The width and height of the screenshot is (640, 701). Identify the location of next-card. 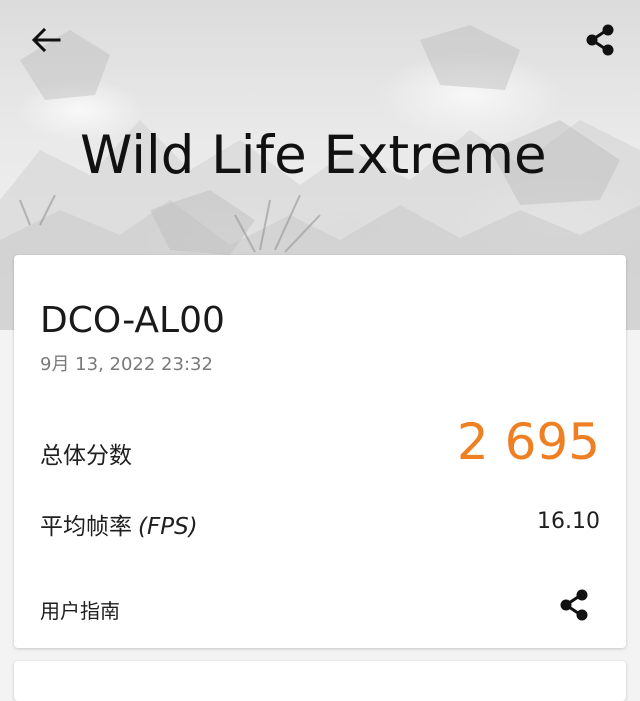
(320, 681).